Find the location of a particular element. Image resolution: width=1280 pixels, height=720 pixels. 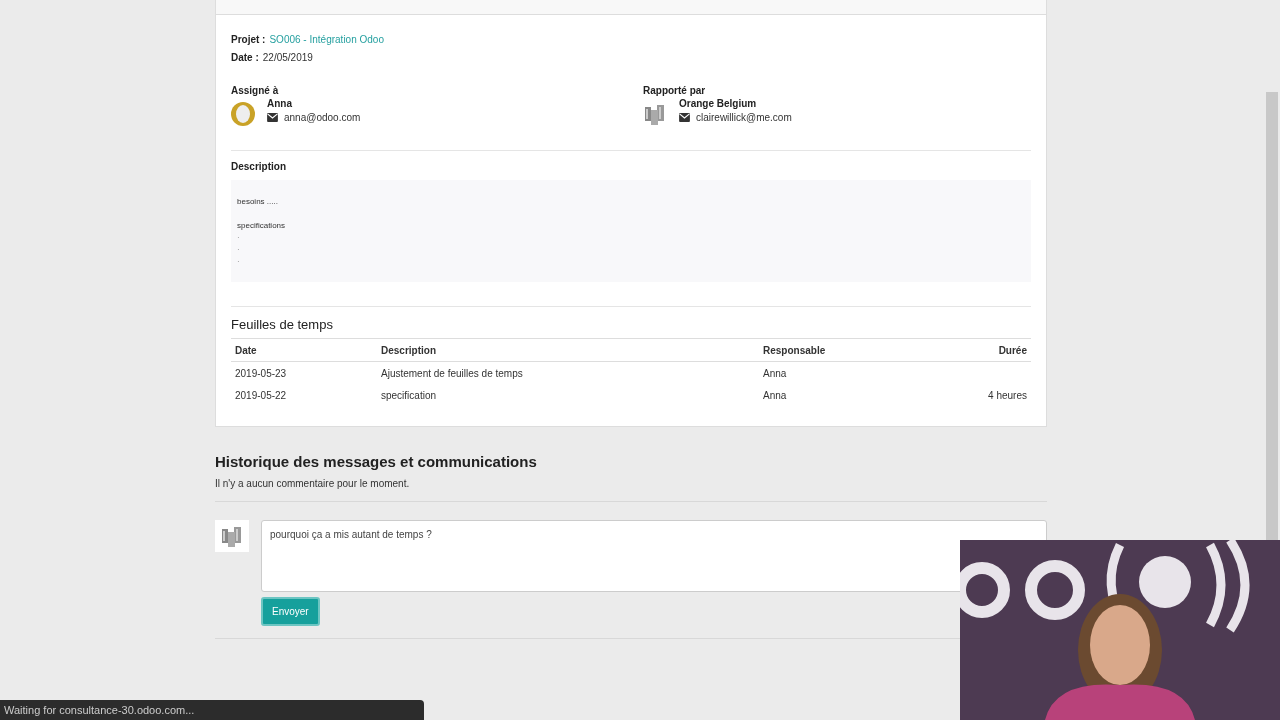

section-title: Description is located at coordinates (259, 166).